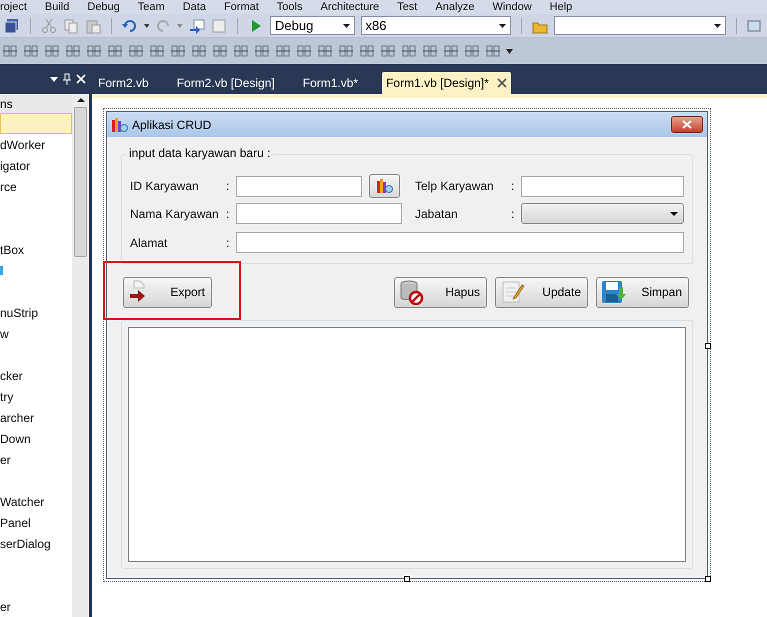 The width and height of the screenshot is (767, 617). I want to click on field-label: Alamat, so click(149, 243).